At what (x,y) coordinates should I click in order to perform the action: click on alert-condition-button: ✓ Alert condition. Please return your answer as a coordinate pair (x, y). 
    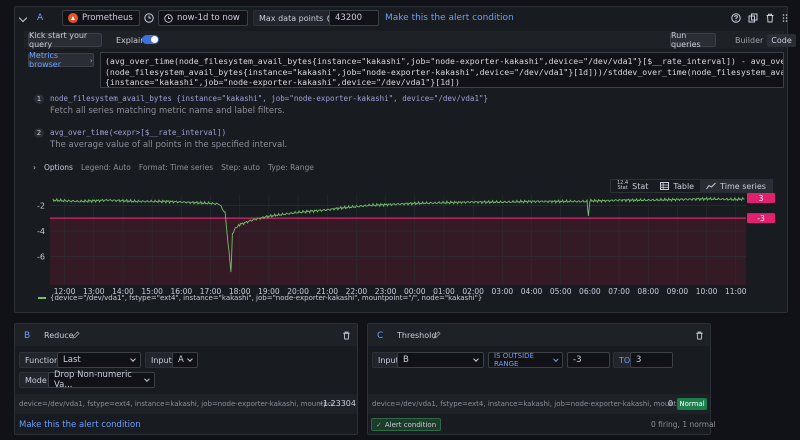
    Looking at the image, I should click on (406, 424).